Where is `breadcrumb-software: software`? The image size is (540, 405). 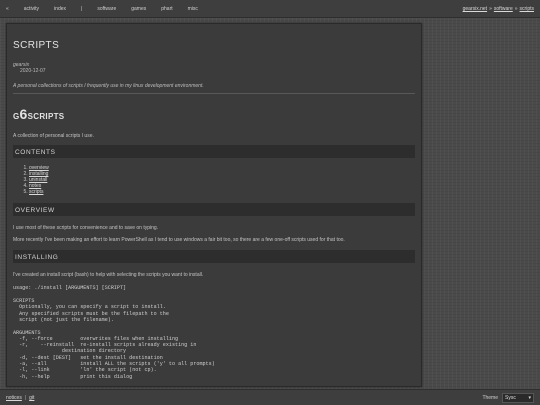
breadcrumb-software: software is located at coordinates (503, 9).